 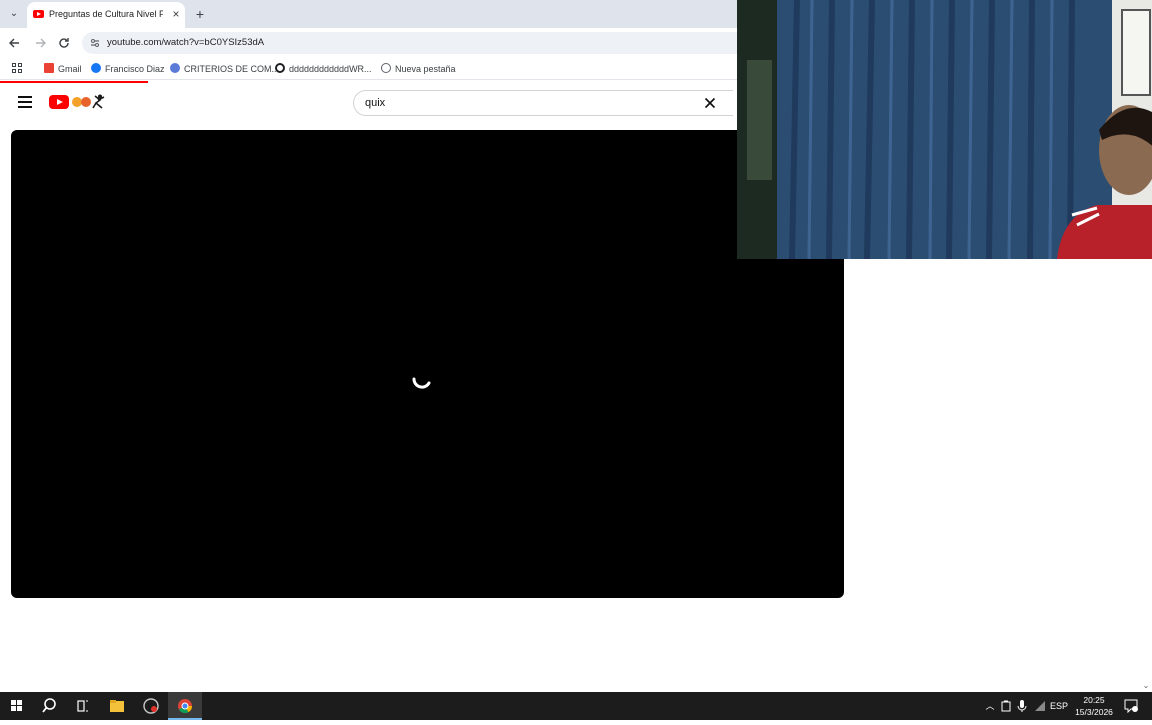 What do you see at coordinates (50, 706) in the screenshot?
I see `search-icon` at bounding box center [50, 706].